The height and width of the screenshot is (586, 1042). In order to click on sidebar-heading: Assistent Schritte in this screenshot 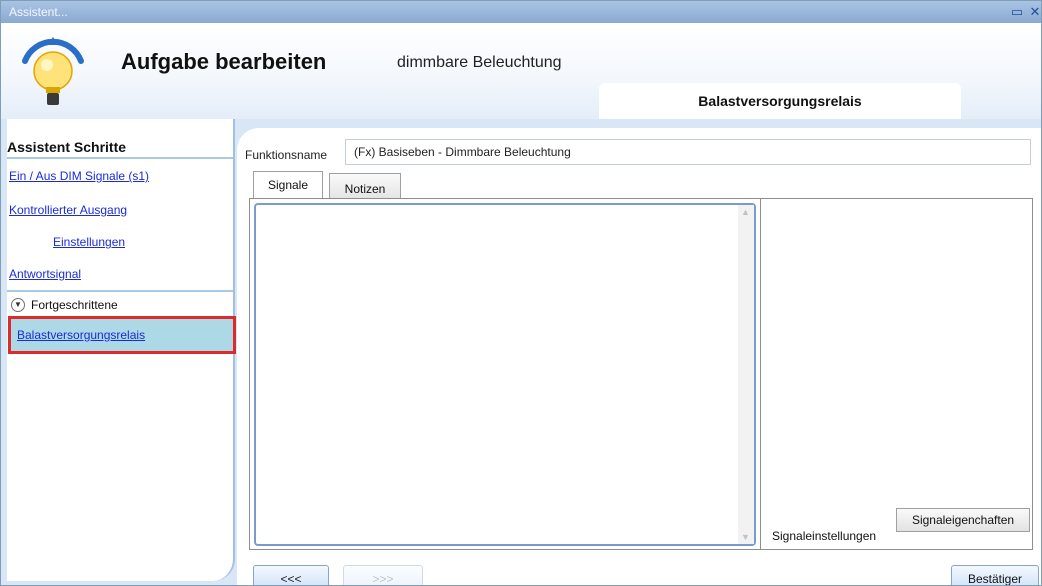, I will do `click(67, 147)`.